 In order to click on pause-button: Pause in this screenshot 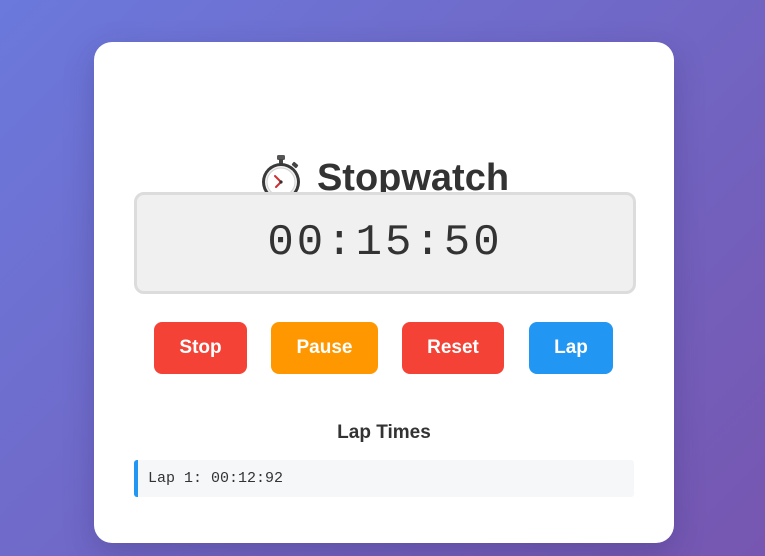, I will do `click(324, 348)`.